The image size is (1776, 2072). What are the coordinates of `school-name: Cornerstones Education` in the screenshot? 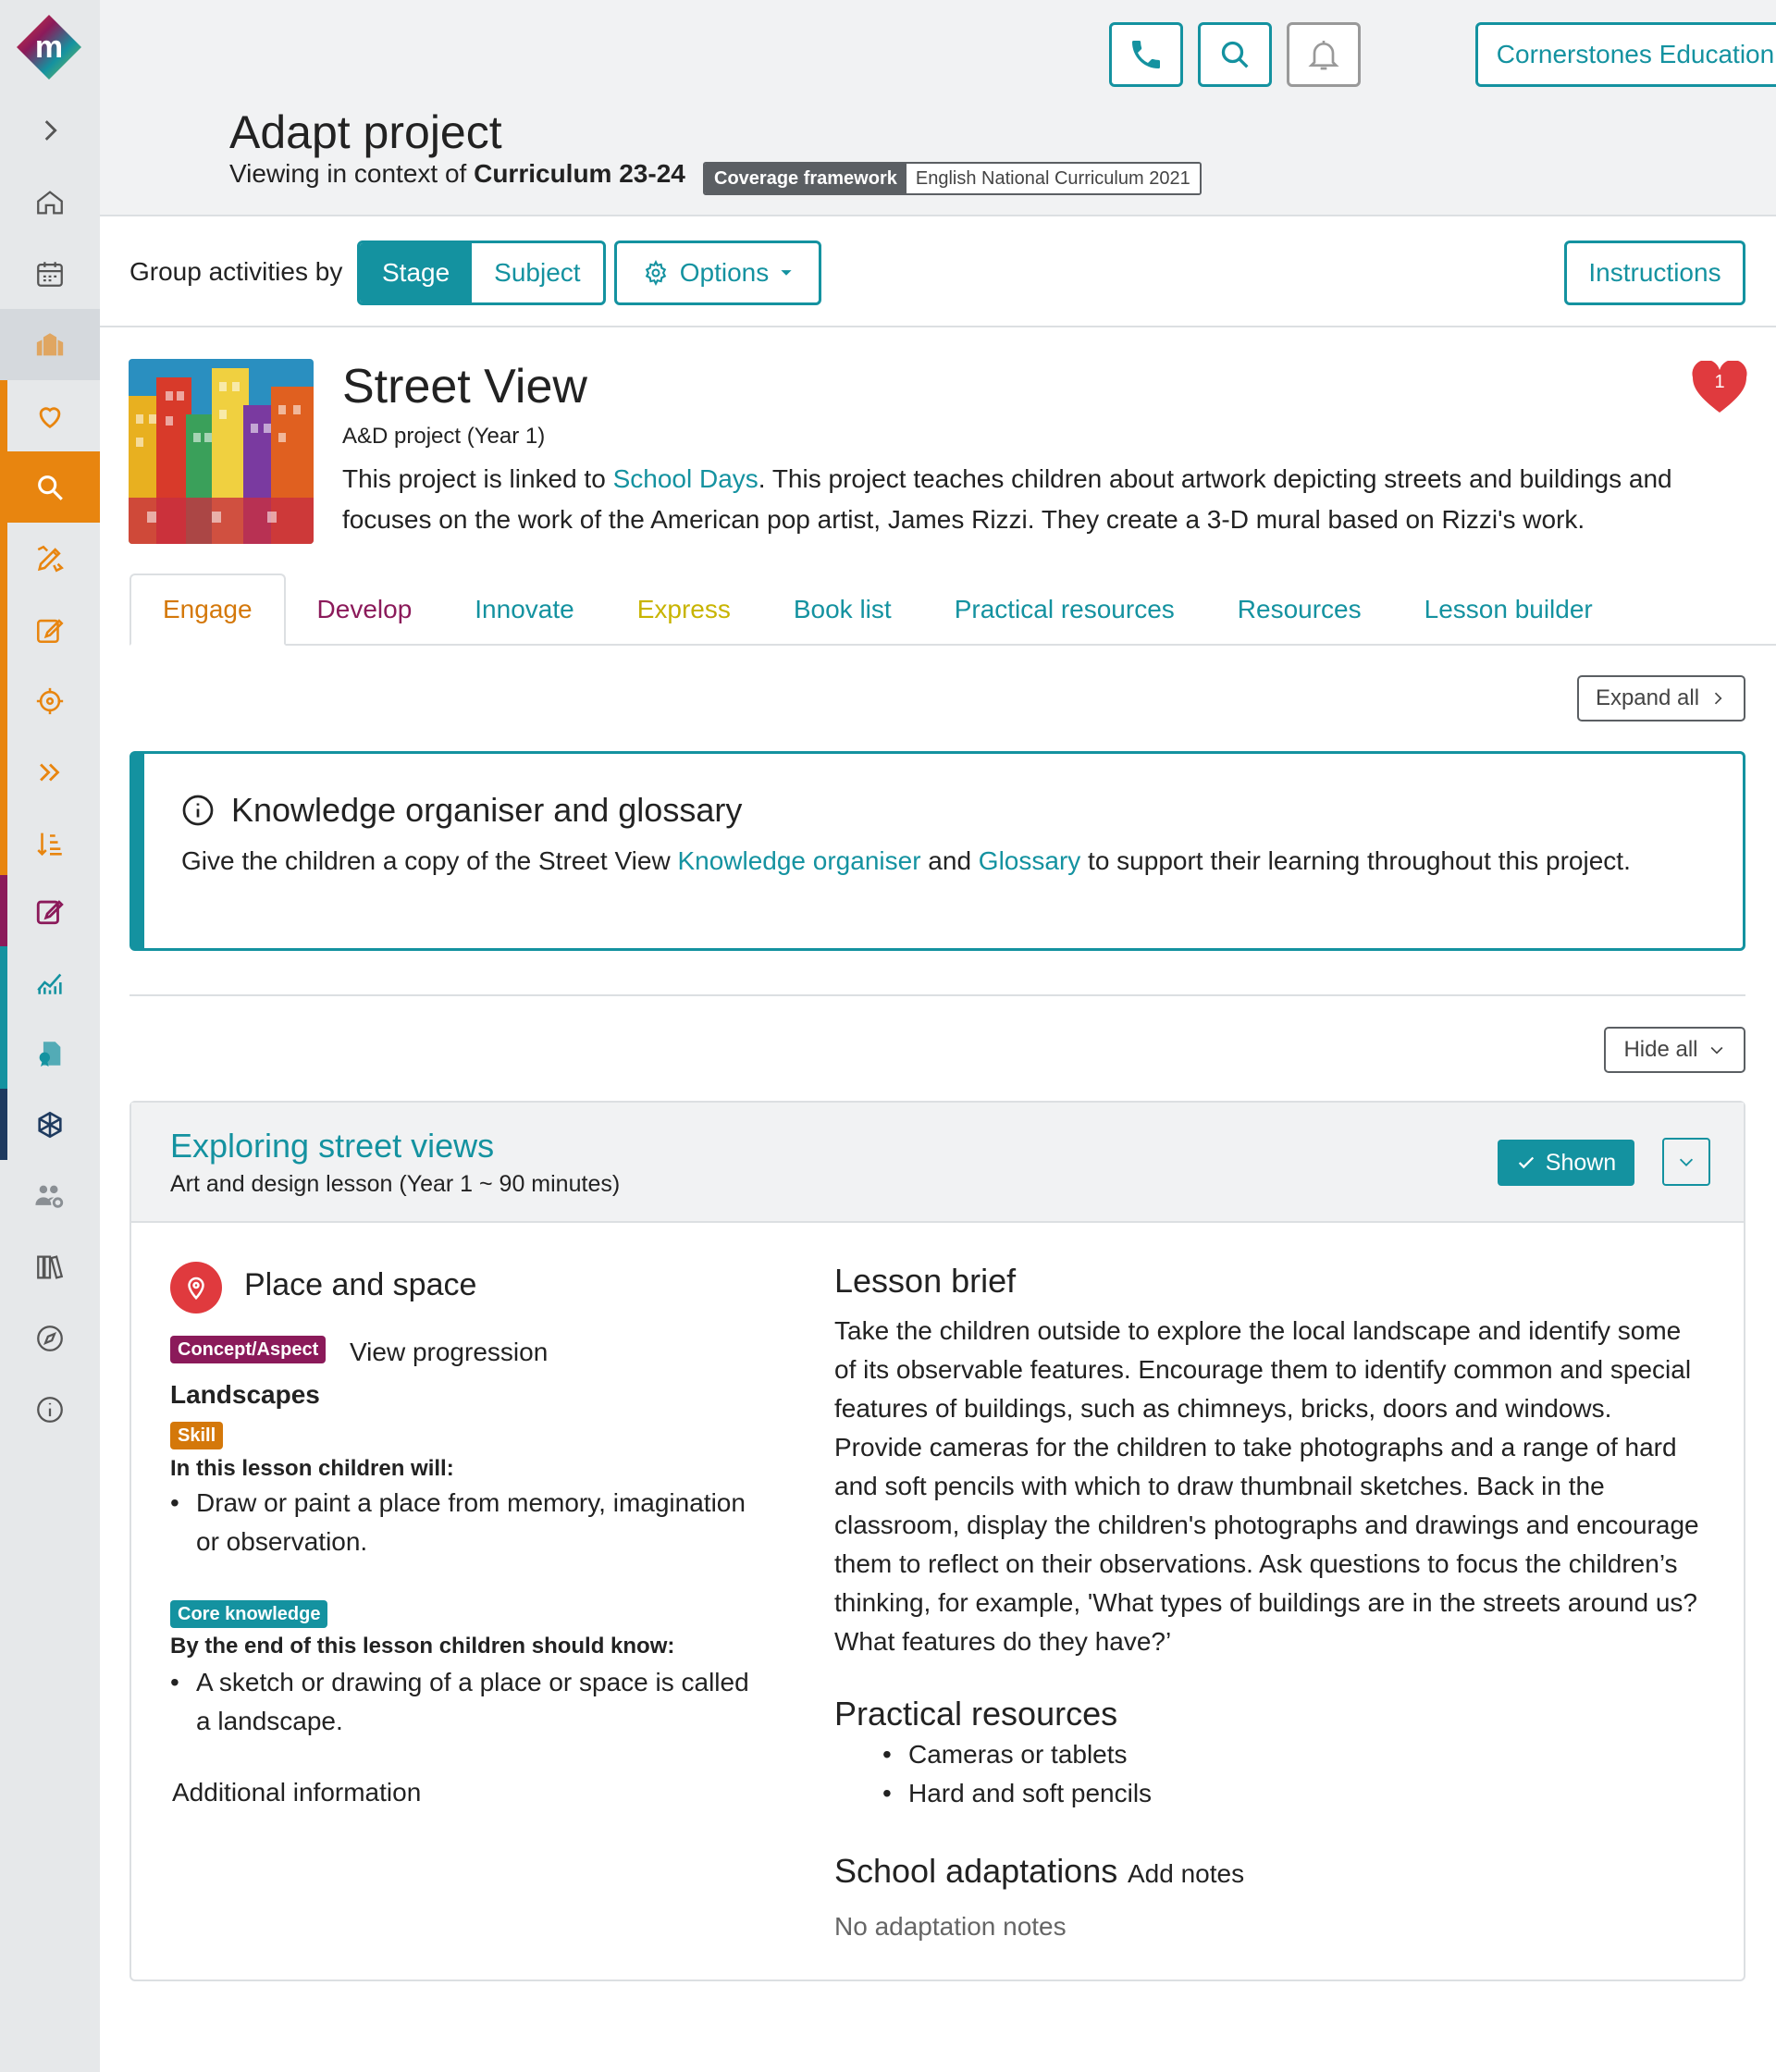 It's located at (1627, 54).